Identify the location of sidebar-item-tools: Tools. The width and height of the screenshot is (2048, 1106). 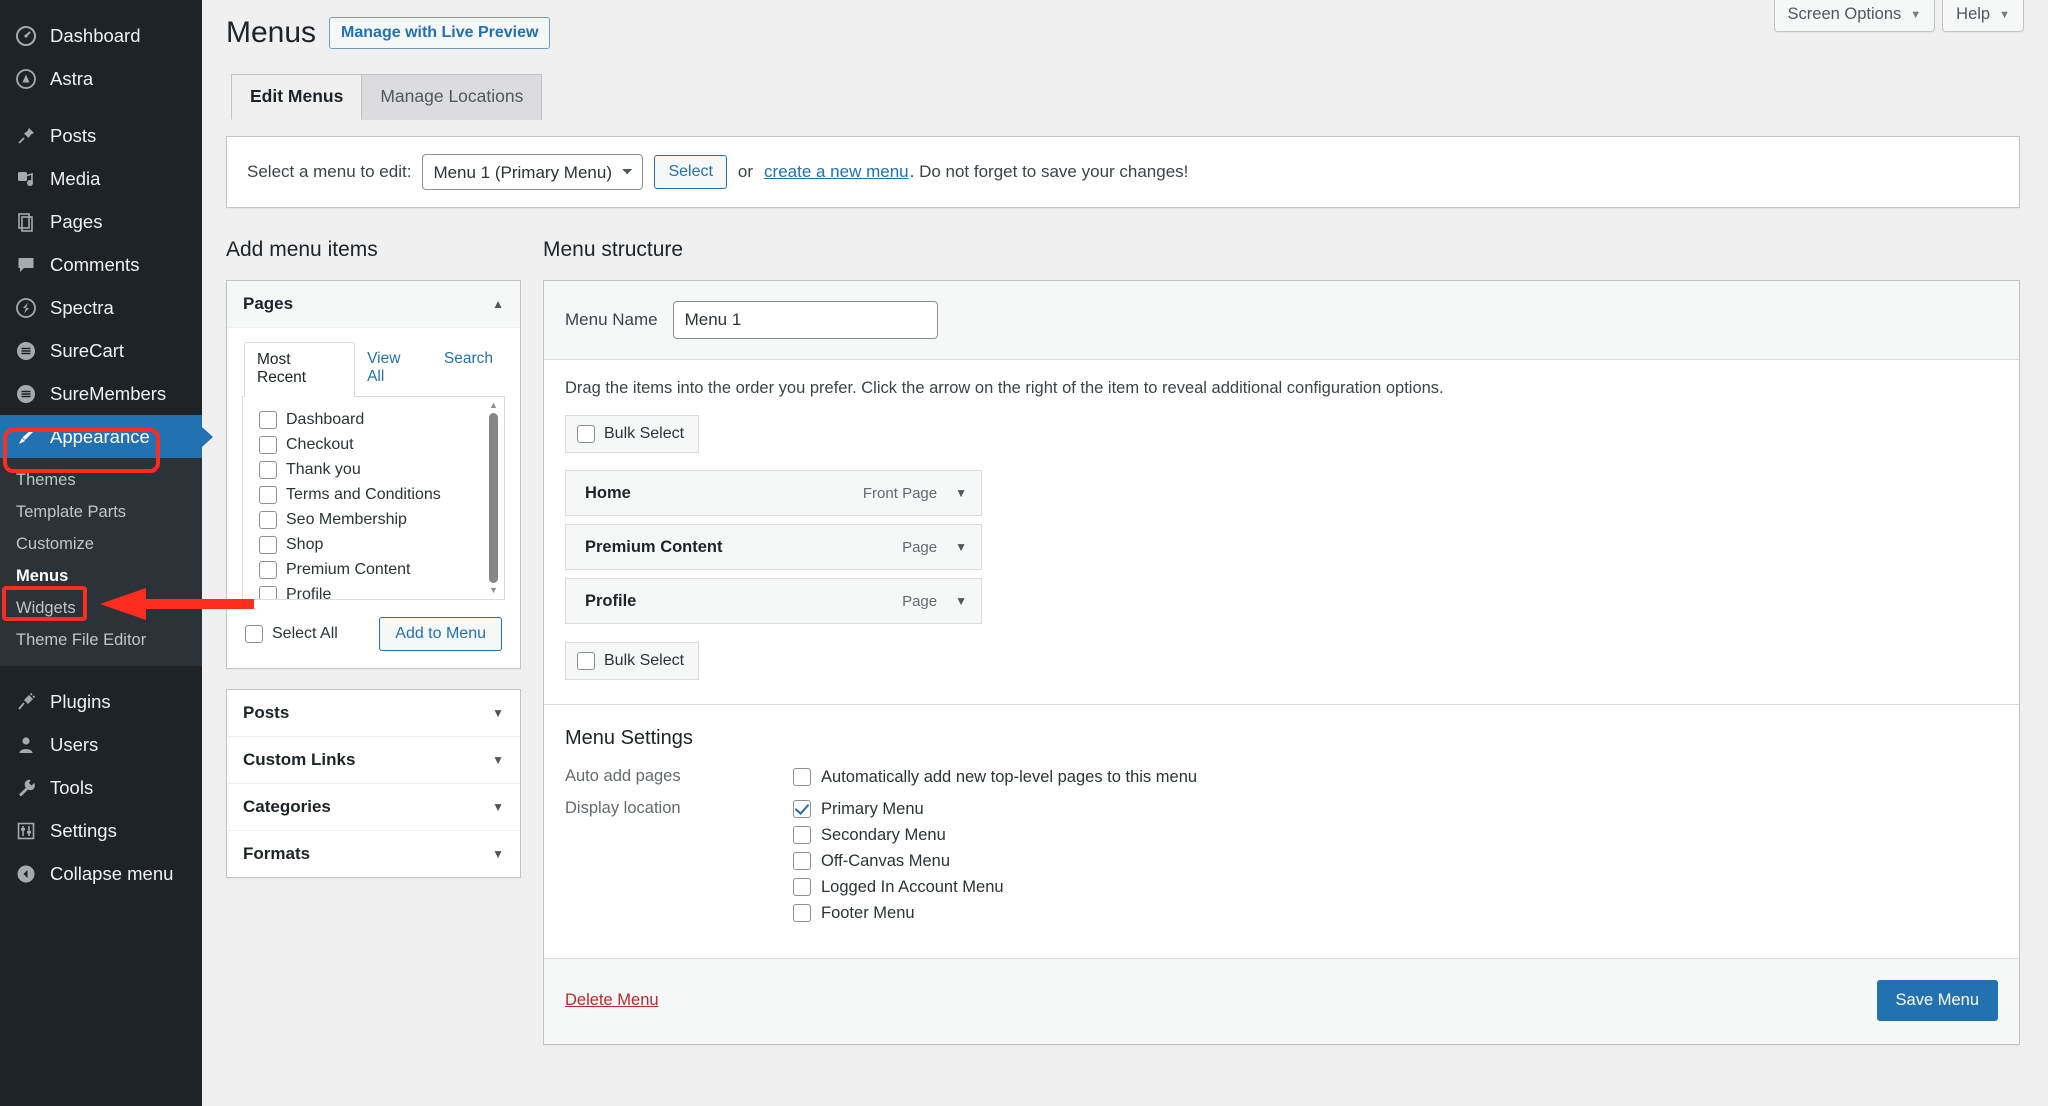
(101, 787).